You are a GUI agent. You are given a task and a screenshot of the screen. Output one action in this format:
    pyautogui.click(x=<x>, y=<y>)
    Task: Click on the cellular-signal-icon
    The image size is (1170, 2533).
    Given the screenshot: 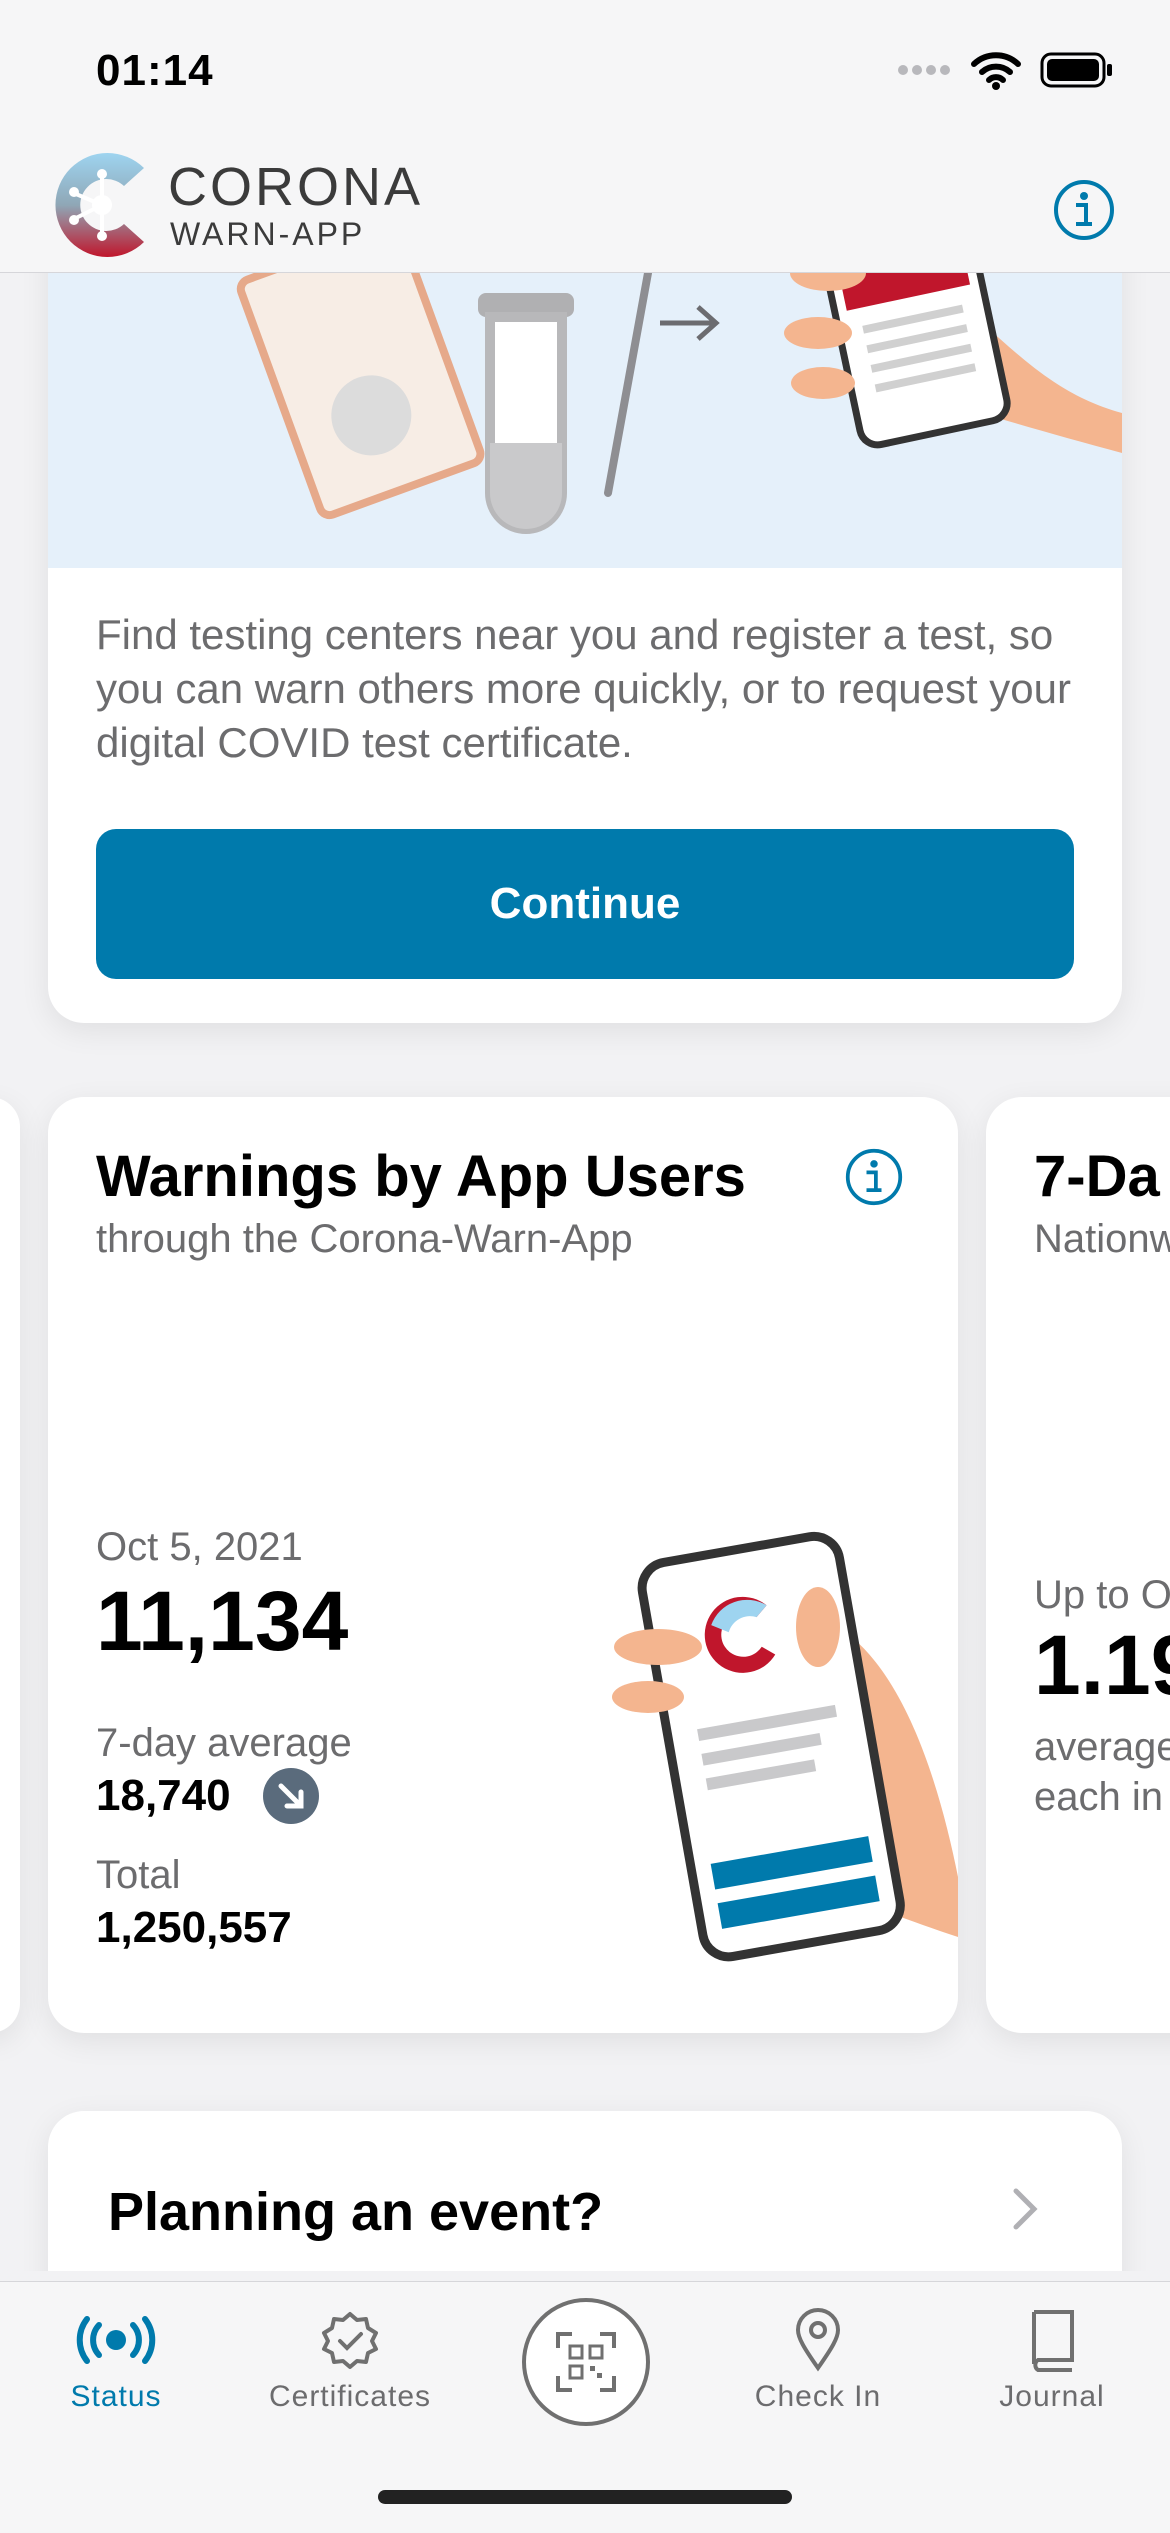 What is the action you would take?
    pyautogui.click(x=924, y=70)
    